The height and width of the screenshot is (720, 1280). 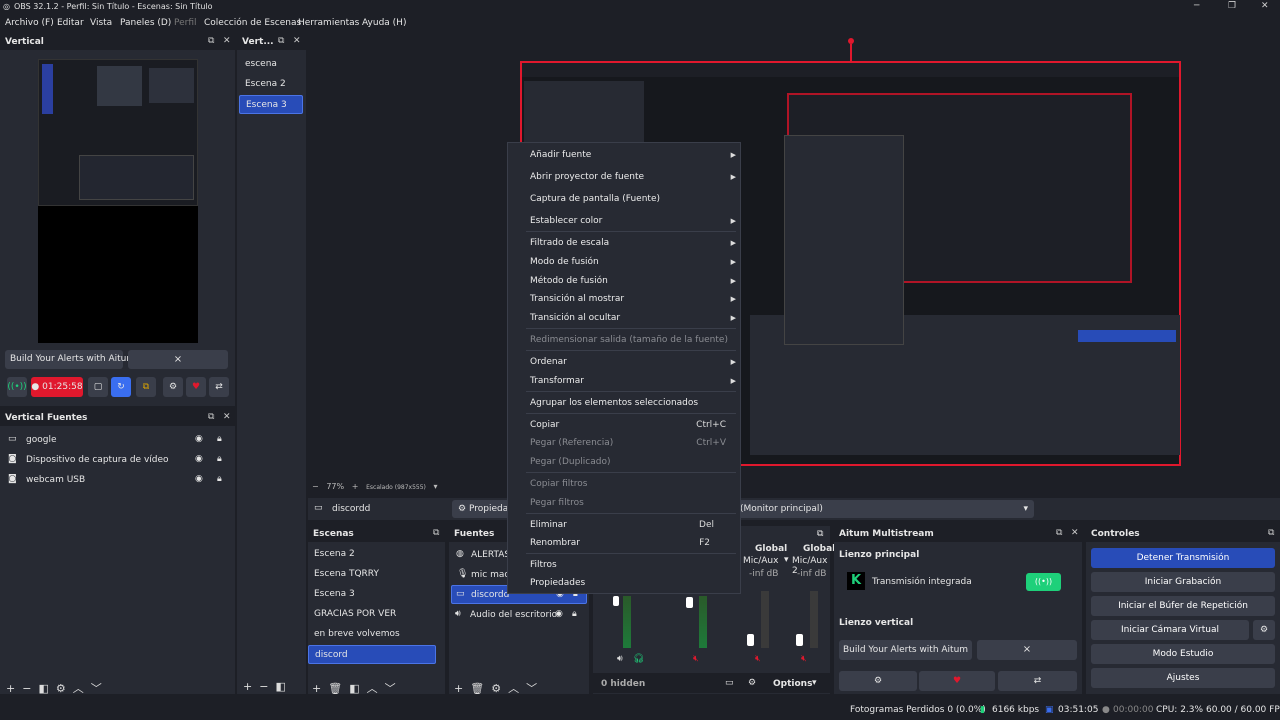 I want to click on speaker-icon: 🔊︎, so click(x=620, y=659).